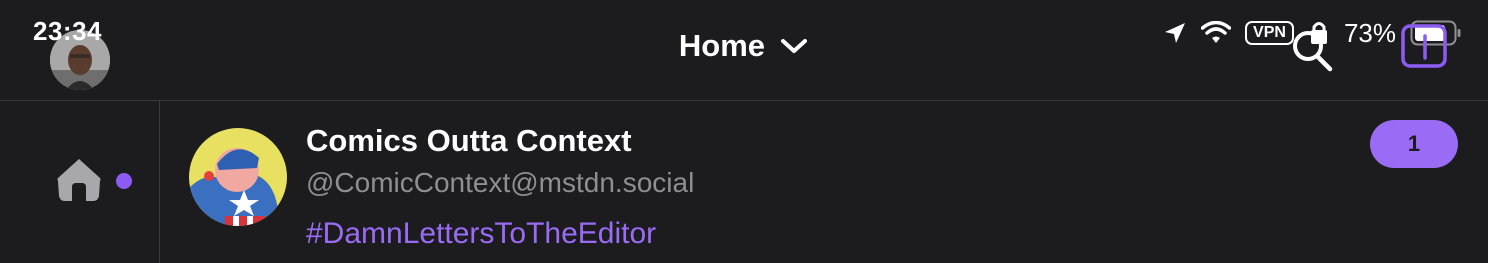  I want to click on vpn-badge: VPN, so click(1269, 33).